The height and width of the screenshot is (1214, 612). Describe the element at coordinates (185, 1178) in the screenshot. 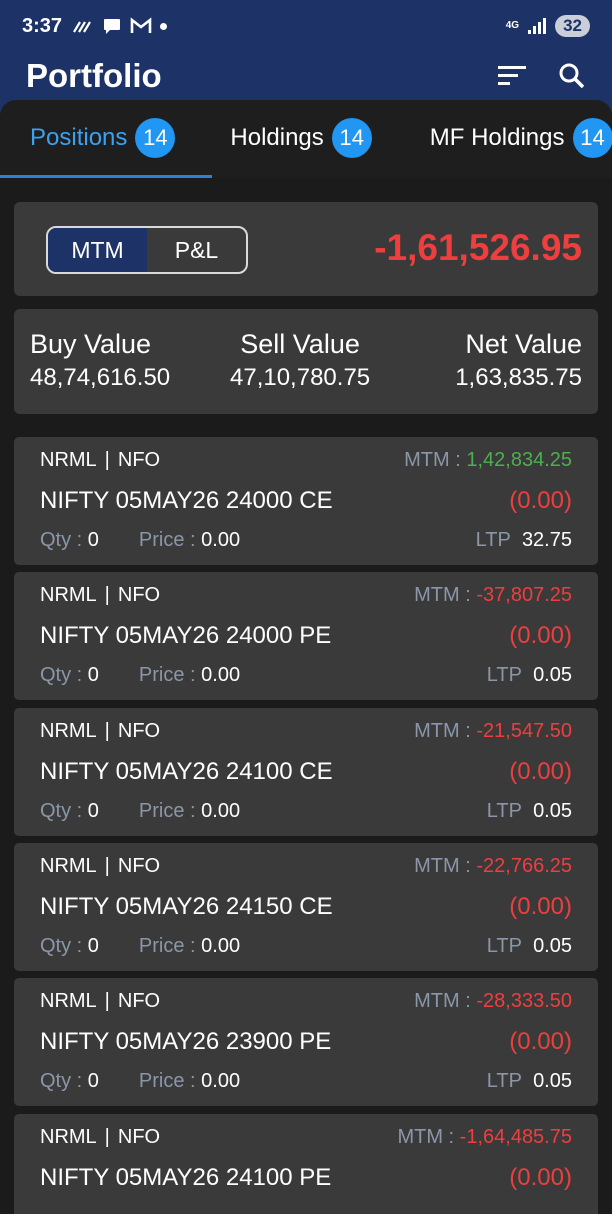

I see `symbol: NIFTY 05MAY26 24100 PE` at that location.